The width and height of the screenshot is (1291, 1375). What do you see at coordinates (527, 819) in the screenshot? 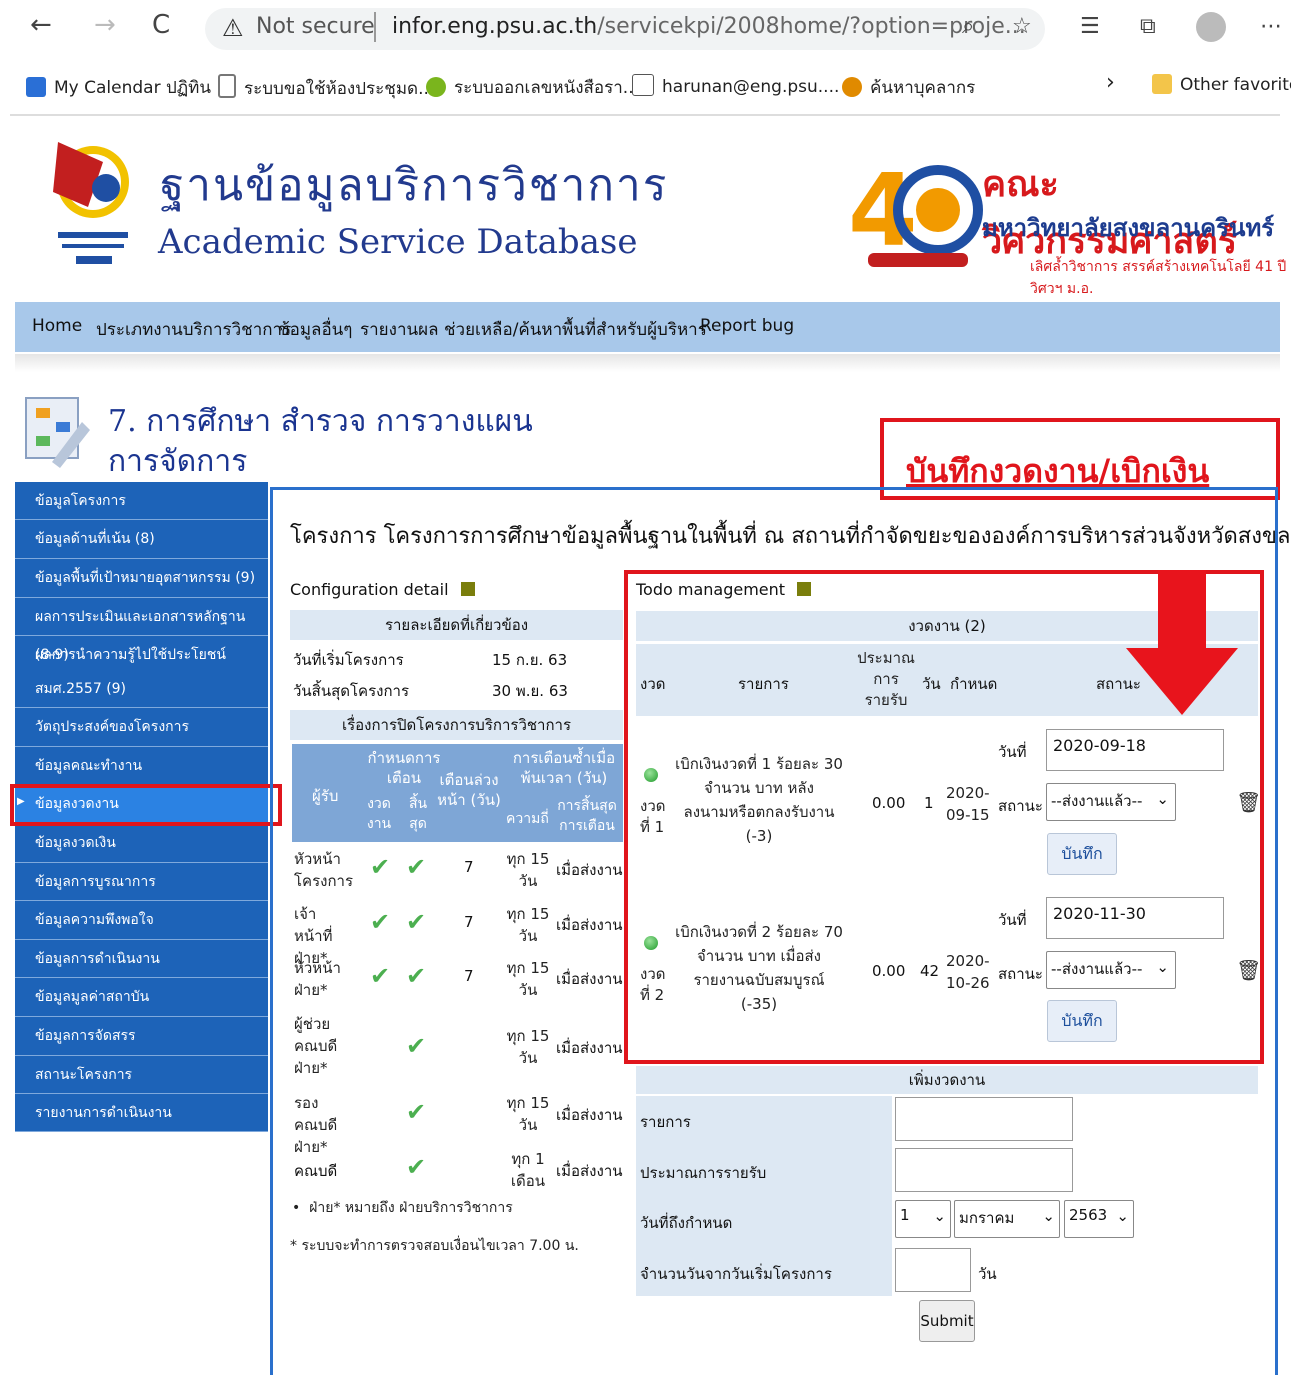
I see `col-frequency: ความถี่` at bounding box center [527, 819].